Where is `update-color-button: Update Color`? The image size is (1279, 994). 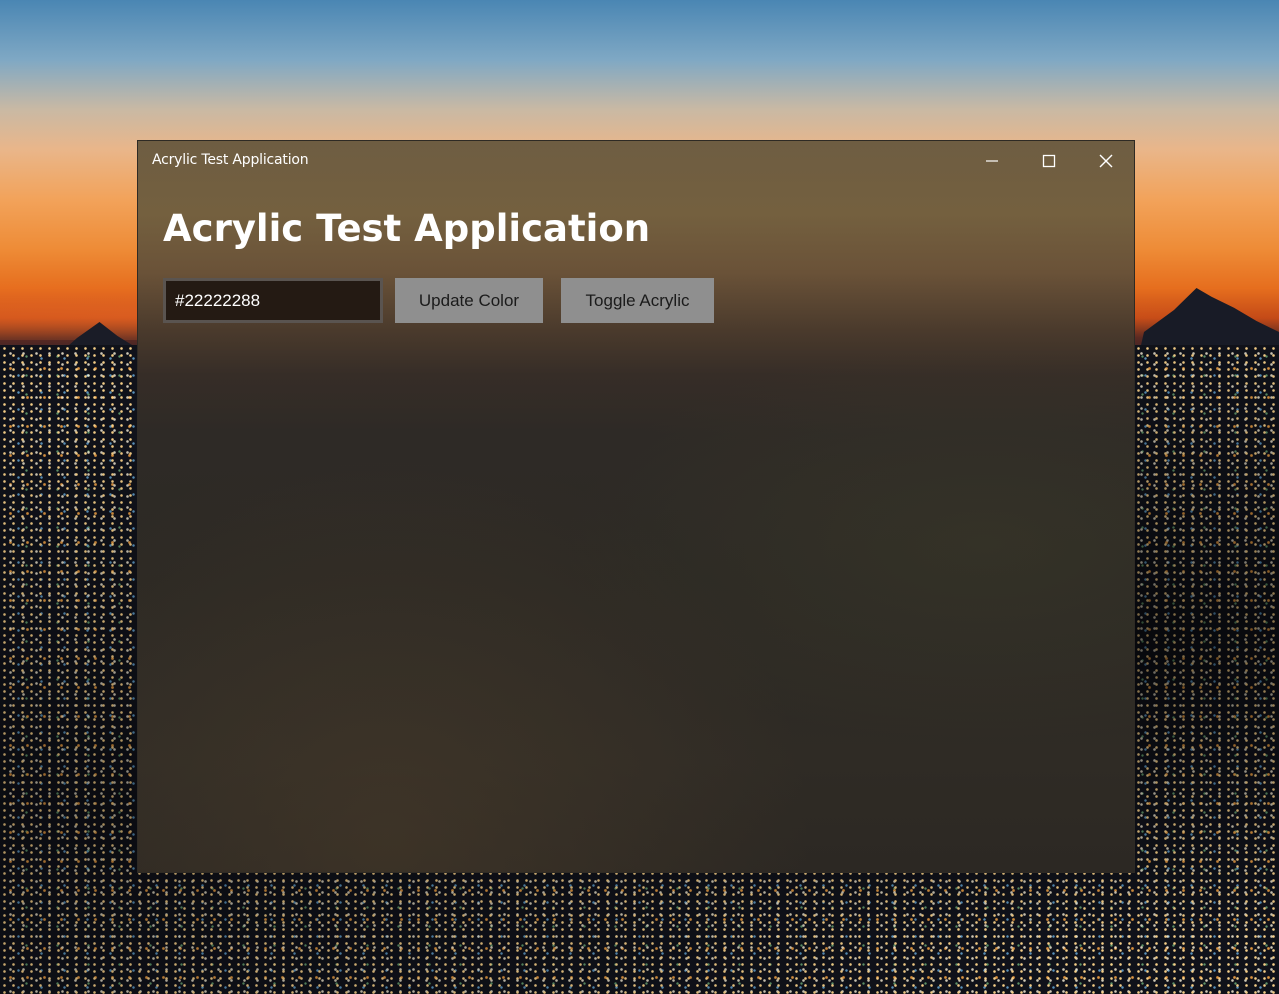 update-color-button: Update Color is located at coordinates (469, 300).